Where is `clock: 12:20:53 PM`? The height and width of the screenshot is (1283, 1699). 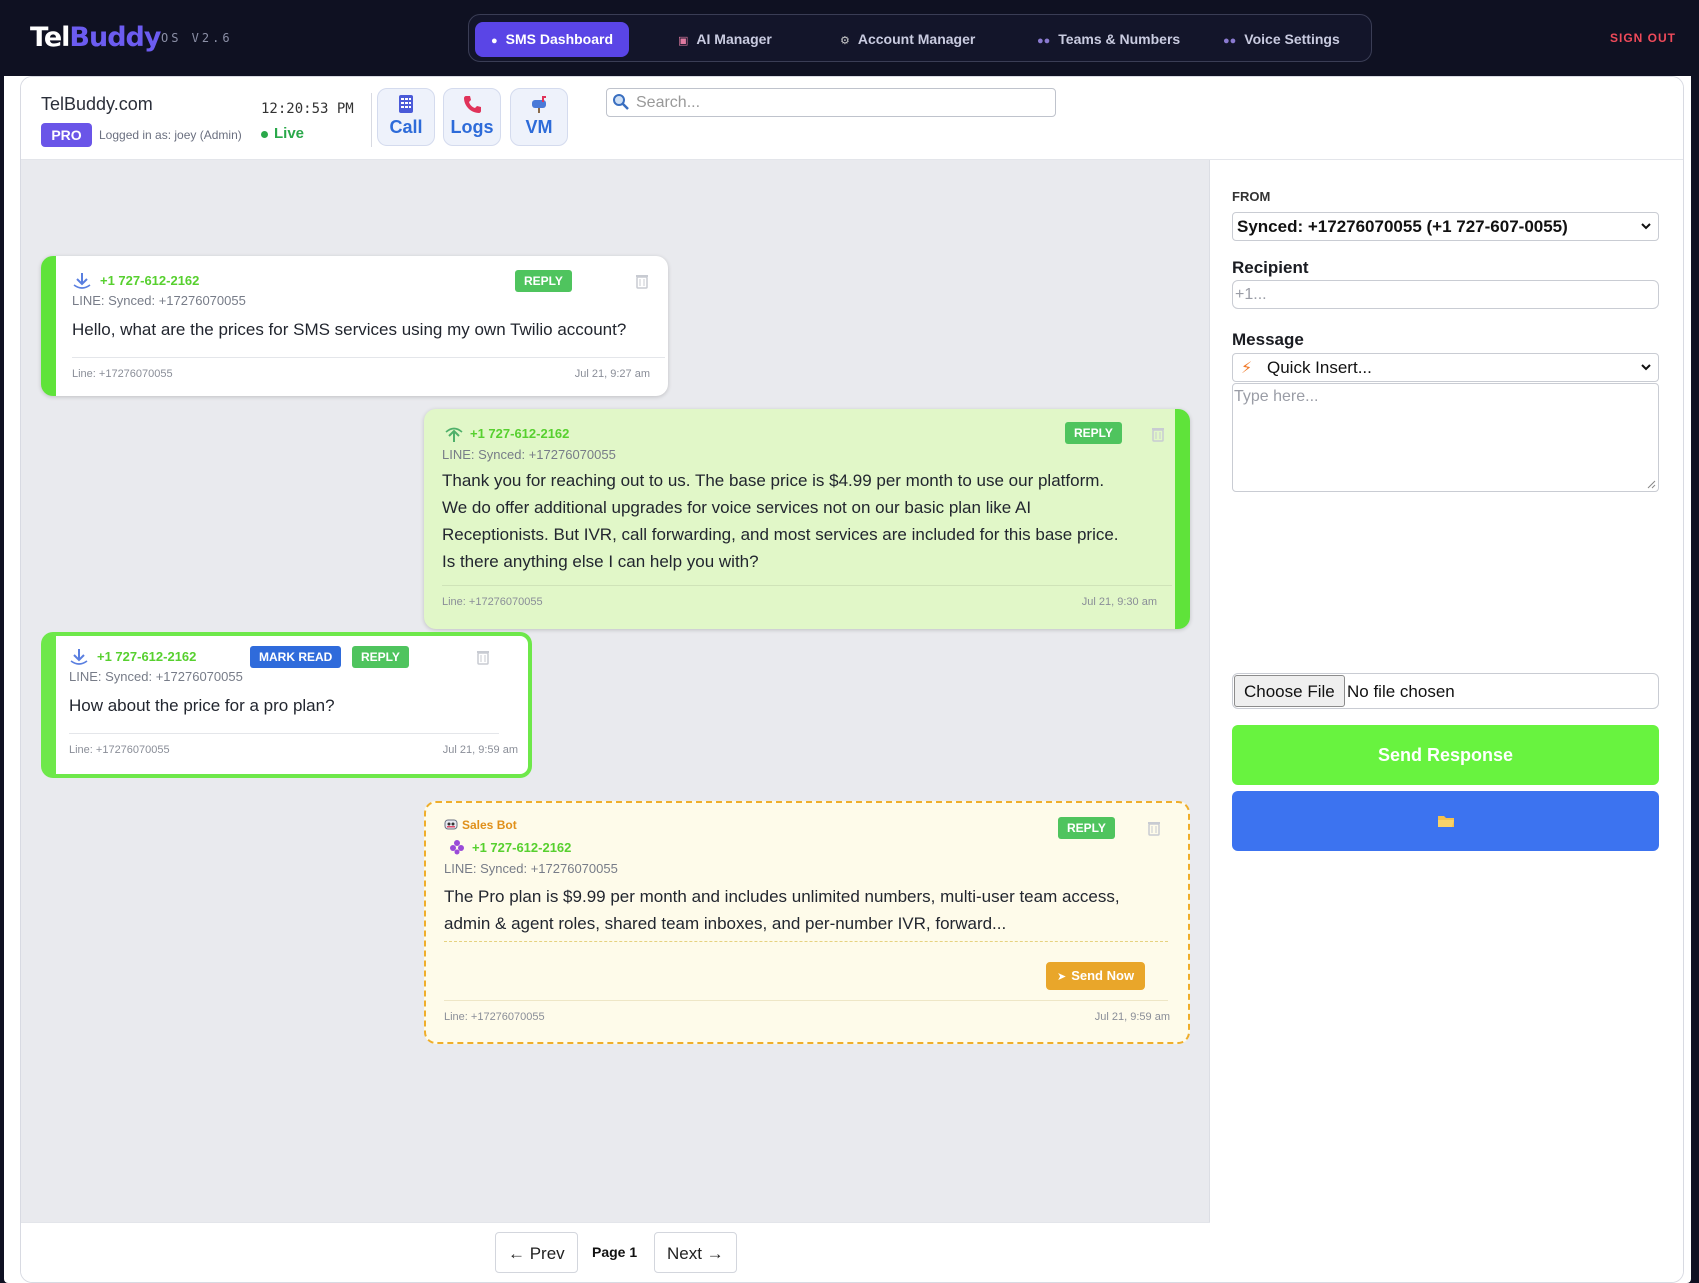 clock: 12:20:53 PM is located at coordinates (307, 109).